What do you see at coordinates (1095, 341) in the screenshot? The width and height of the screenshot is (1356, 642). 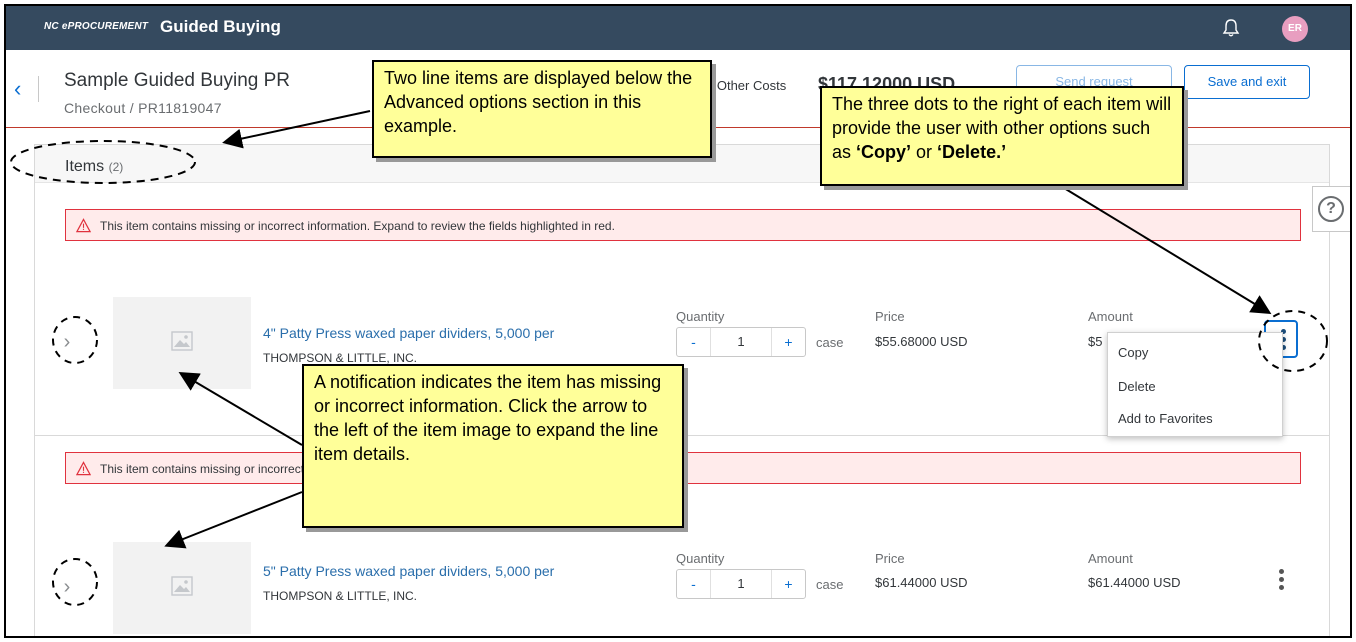 I see `item-amount: $5` at bounding box center [1095, 341].